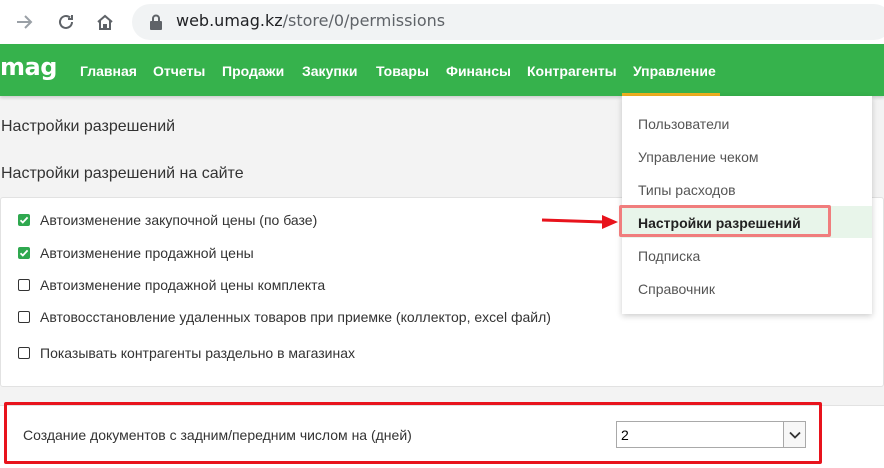 The width and height of the screenshot is (884, 468). What do you see at coordinates (364, 20) in the screenshot?
I see `url-path: /store/0/permissions` at bounding box center [364, 20].